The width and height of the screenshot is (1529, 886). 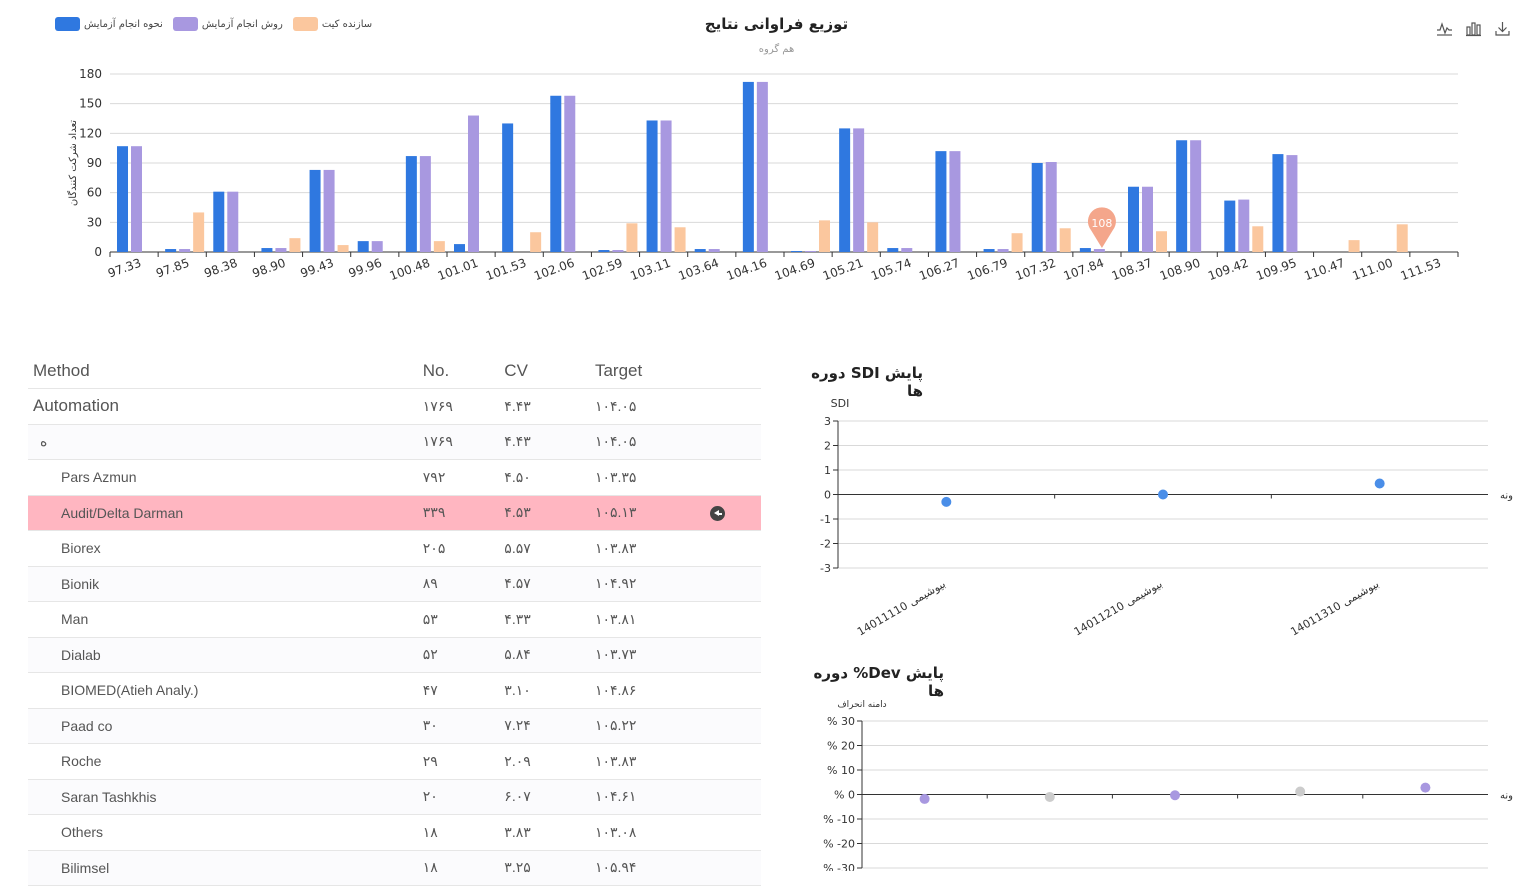 What do you see at coordinates (394, 797) in the screenshot?
I see `table-row: Saran Tashkhis ۲۰ ۶.۰۷ ۱۰۴.۶۱` at bounding box center [394, 797].